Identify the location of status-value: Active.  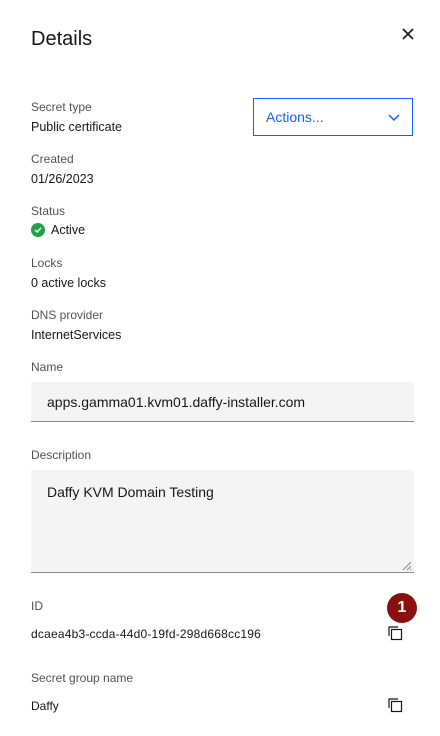
(68, 230).